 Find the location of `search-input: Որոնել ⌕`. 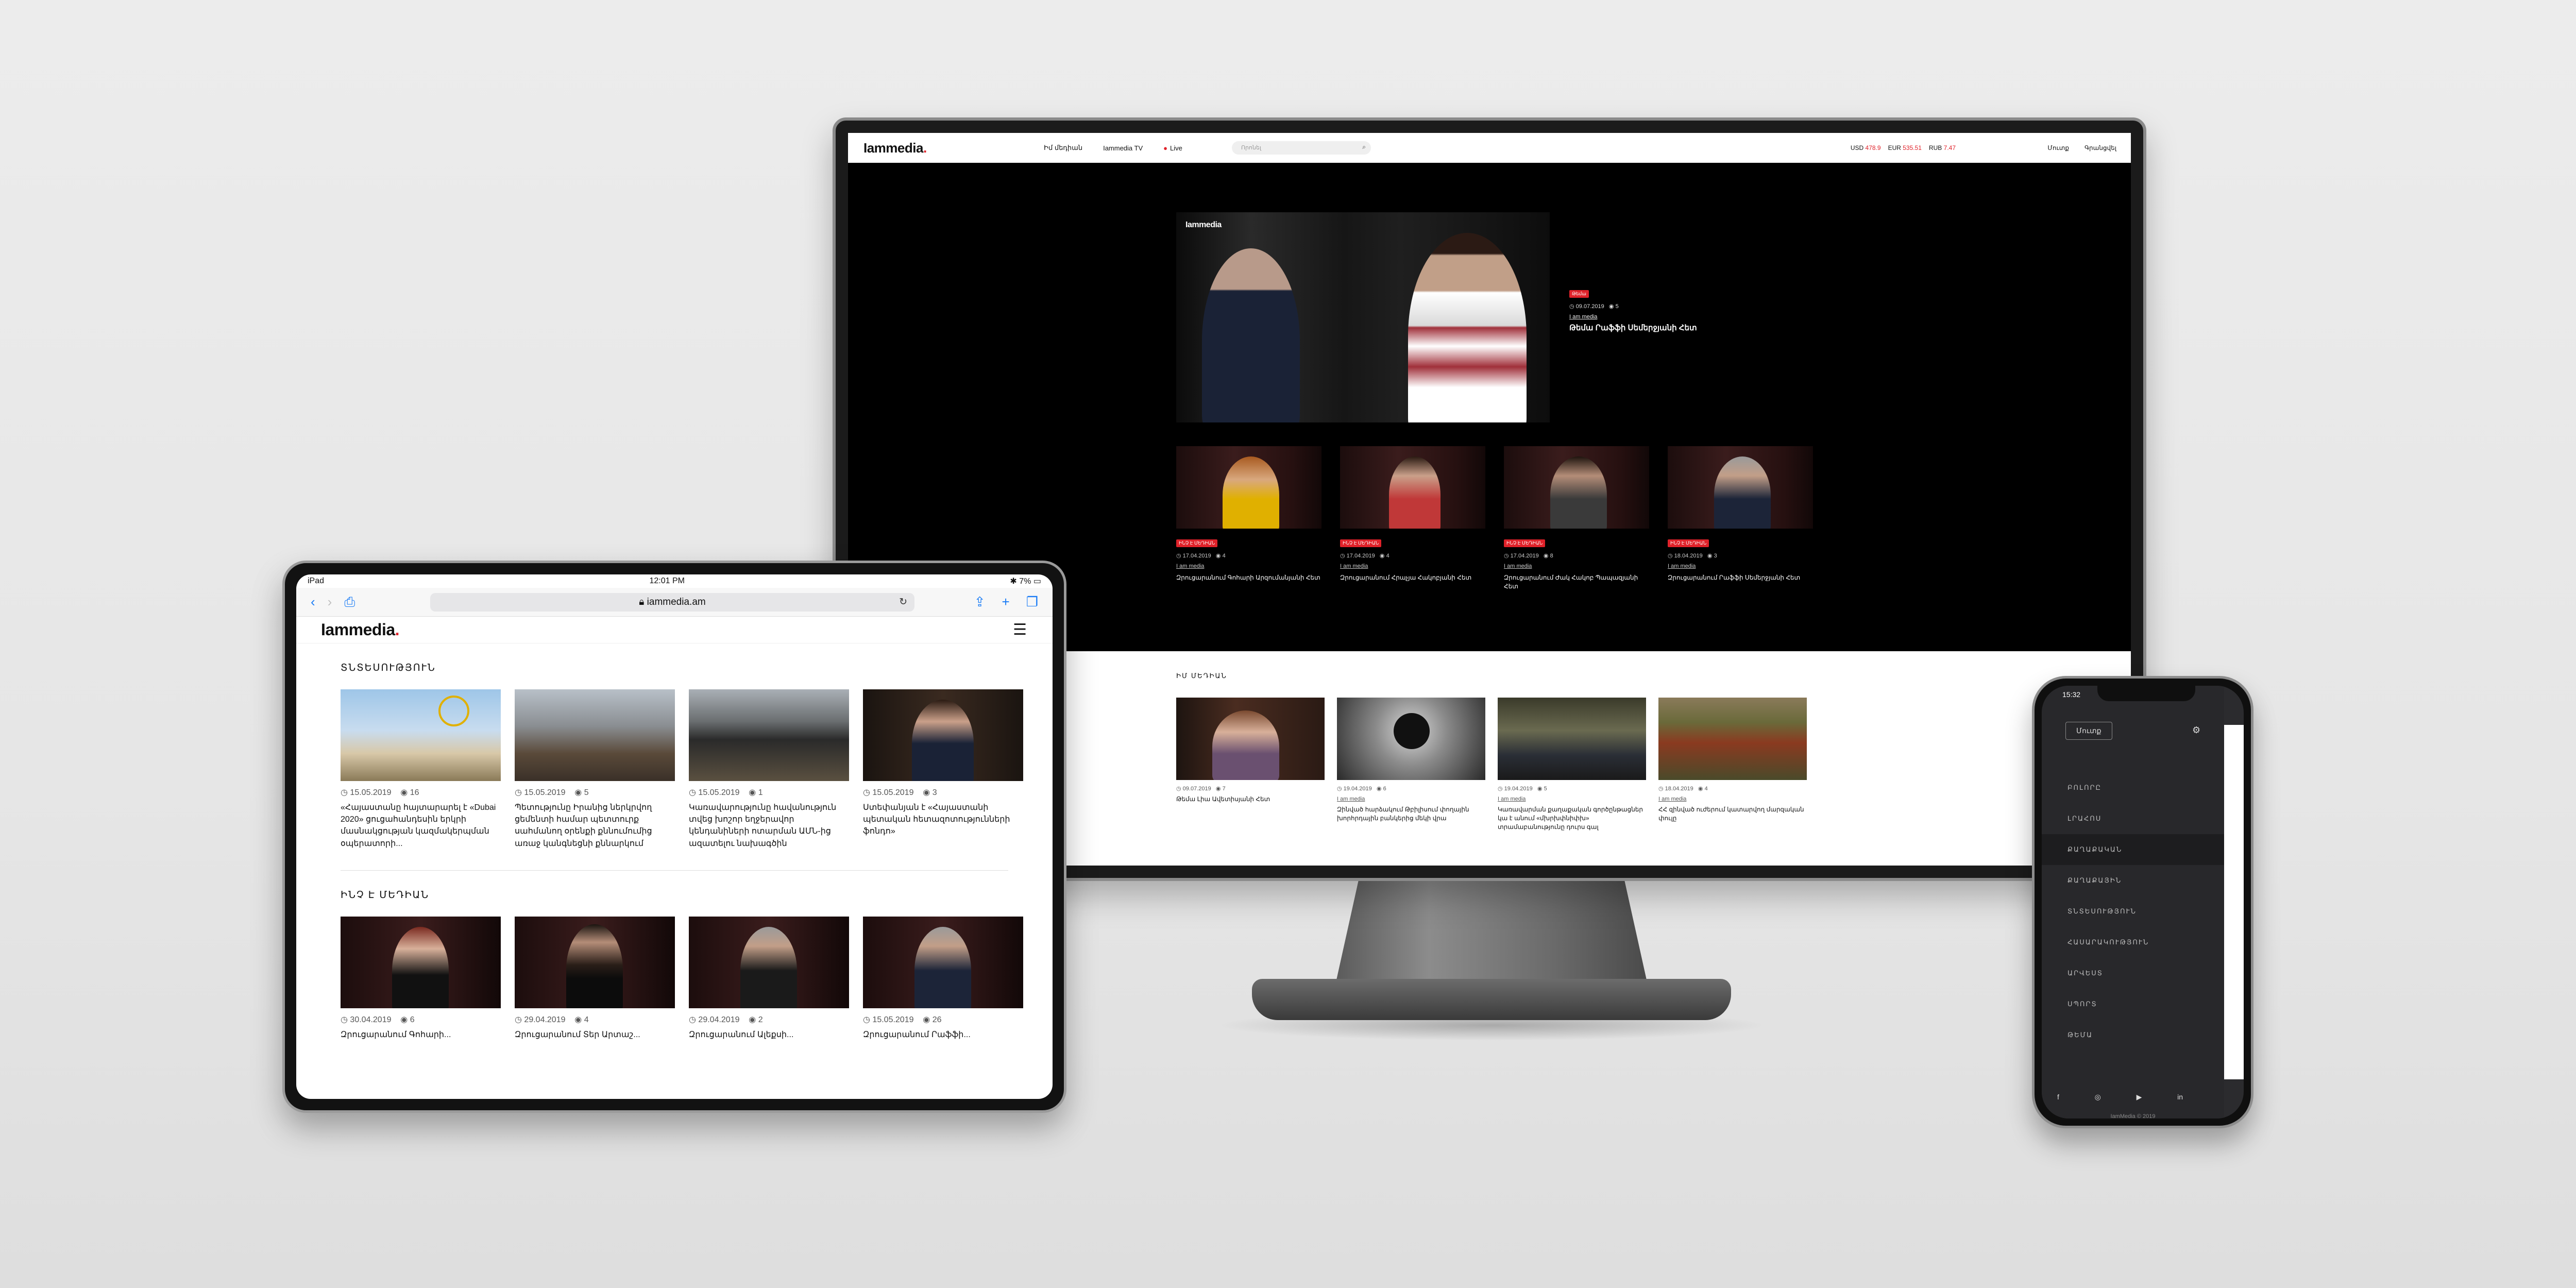

search-input: Որոնել ⌕ is located at coordinates (1301, 148).